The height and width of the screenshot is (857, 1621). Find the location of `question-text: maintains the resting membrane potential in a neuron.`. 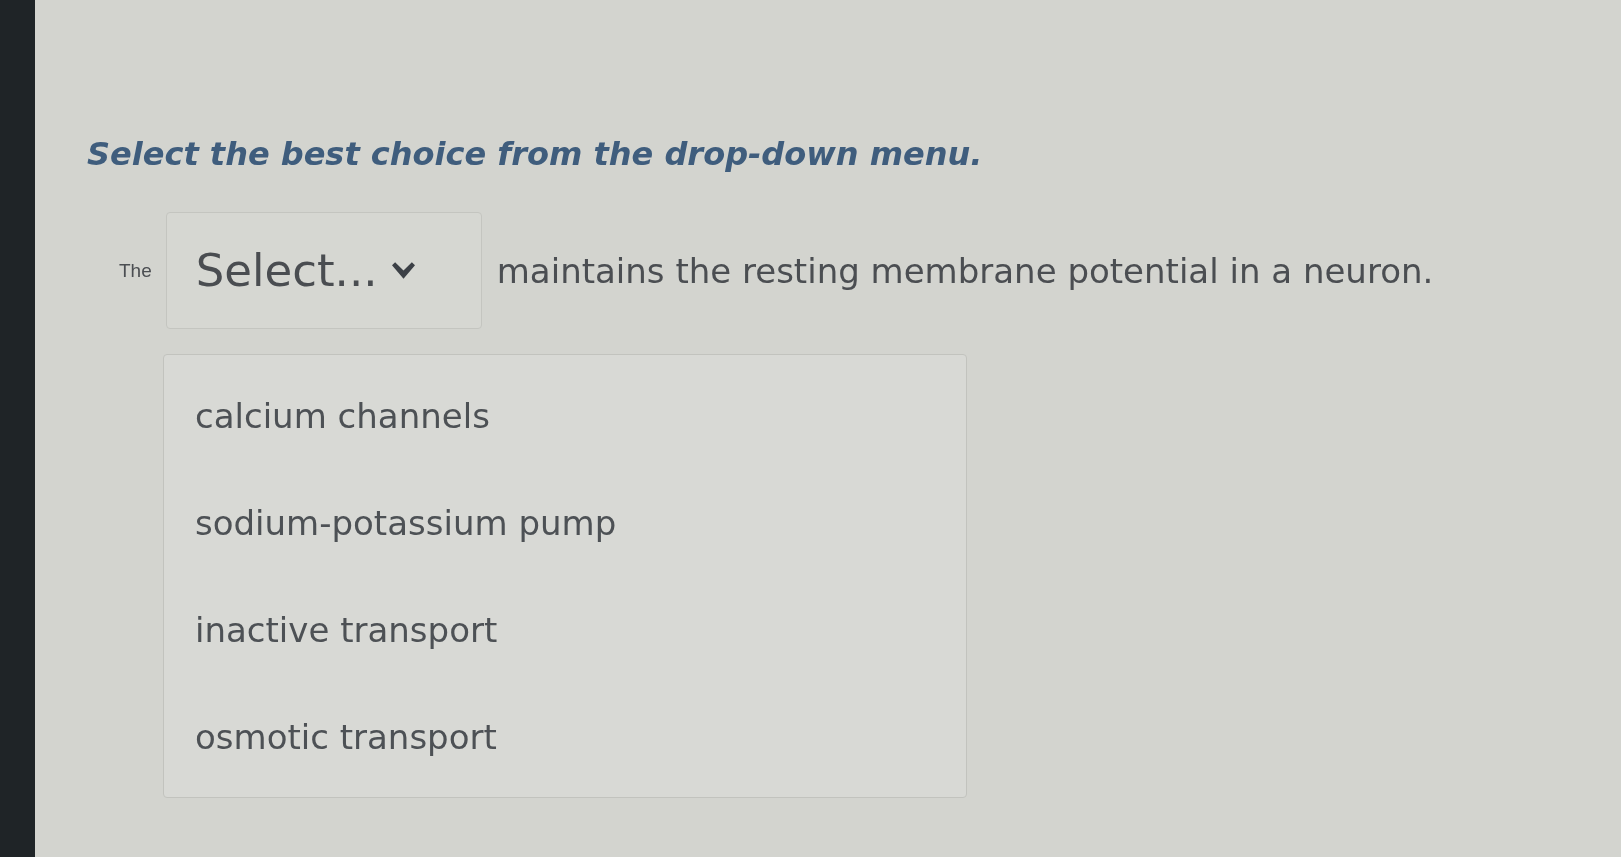

question-text: maintains the resting membrane potential in a neuron. is located at coordinates (965, 270).